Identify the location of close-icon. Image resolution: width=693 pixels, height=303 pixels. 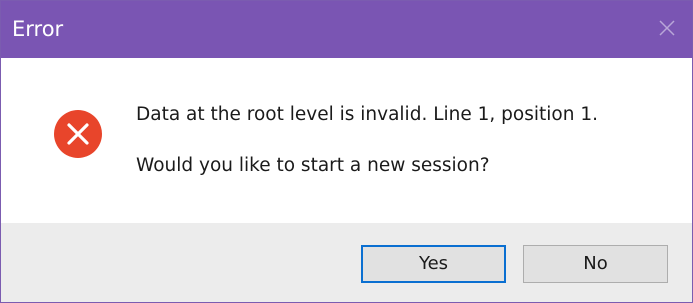
(667, 28).